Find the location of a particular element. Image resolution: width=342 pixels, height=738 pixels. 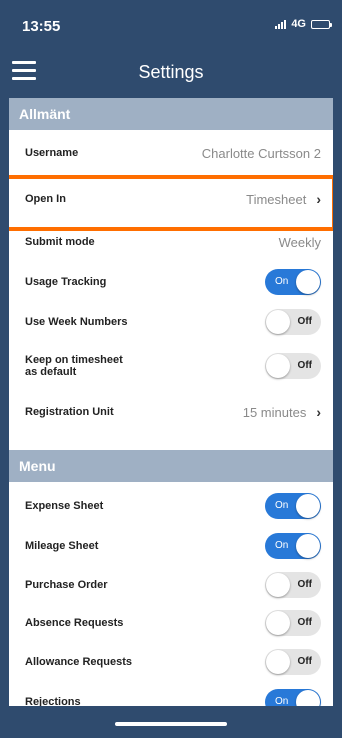

row-keep-on-timesheet: Keep on timesheet as default Off is located at coordinates (171, 366).